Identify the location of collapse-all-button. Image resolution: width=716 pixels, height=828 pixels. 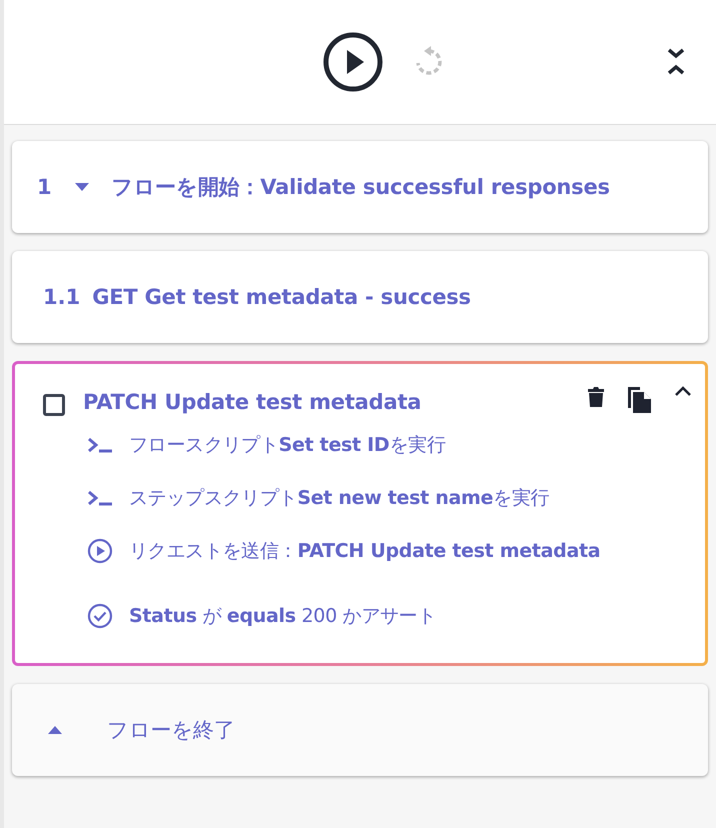
(676, 62).